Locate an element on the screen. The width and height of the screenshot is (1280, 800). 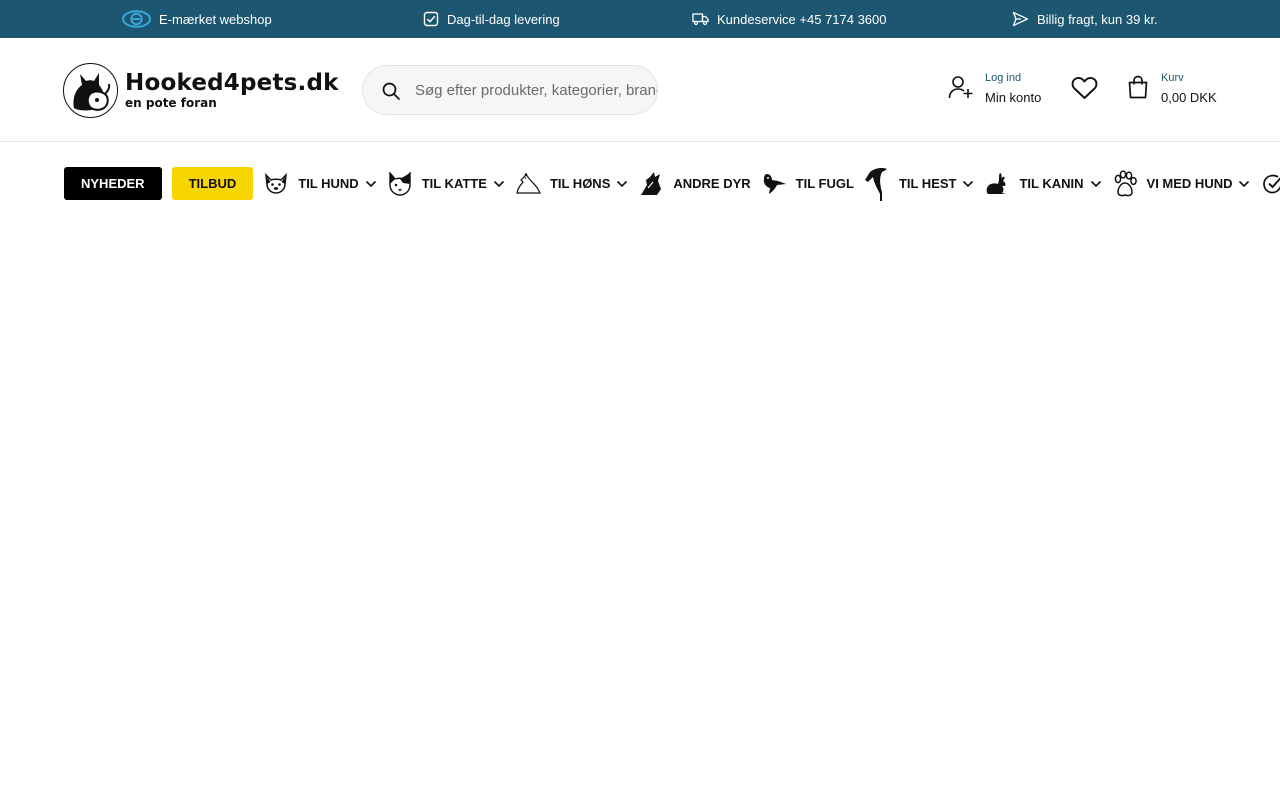
nav-vi-med-hund: VI MED HUND is located at coordinates (1181, 183).